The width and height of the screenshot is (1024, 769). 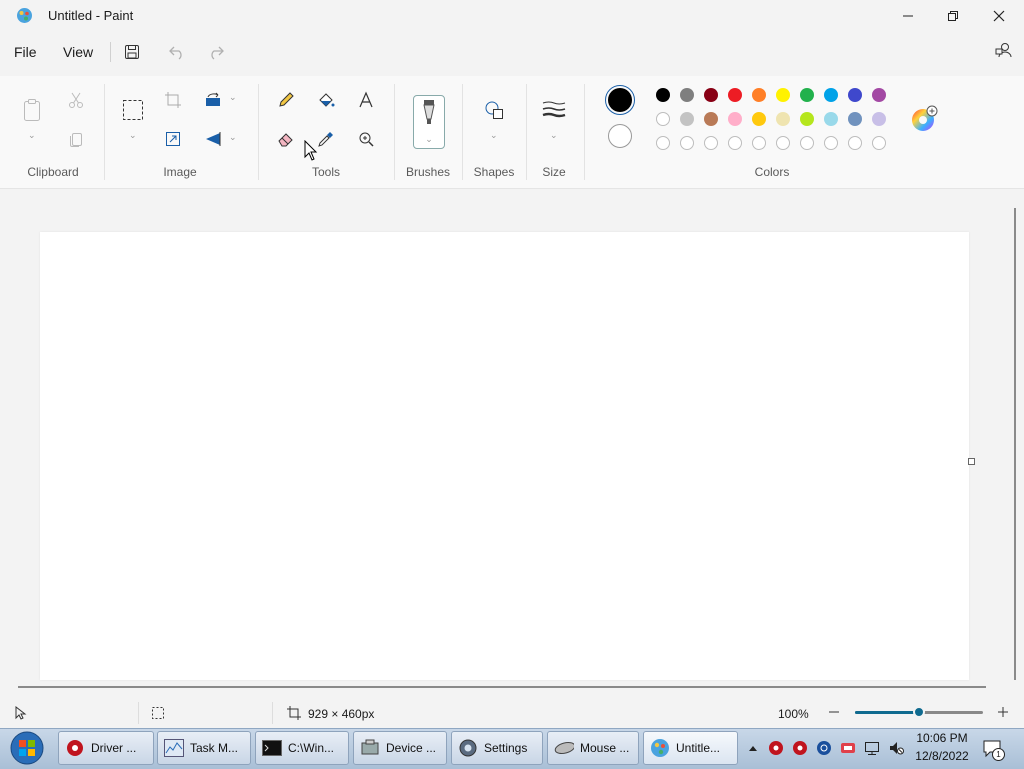 What do you see at coordinates (213, 100) in the screenshot?
I see `rotate-button` at bounding box center [213, 100].